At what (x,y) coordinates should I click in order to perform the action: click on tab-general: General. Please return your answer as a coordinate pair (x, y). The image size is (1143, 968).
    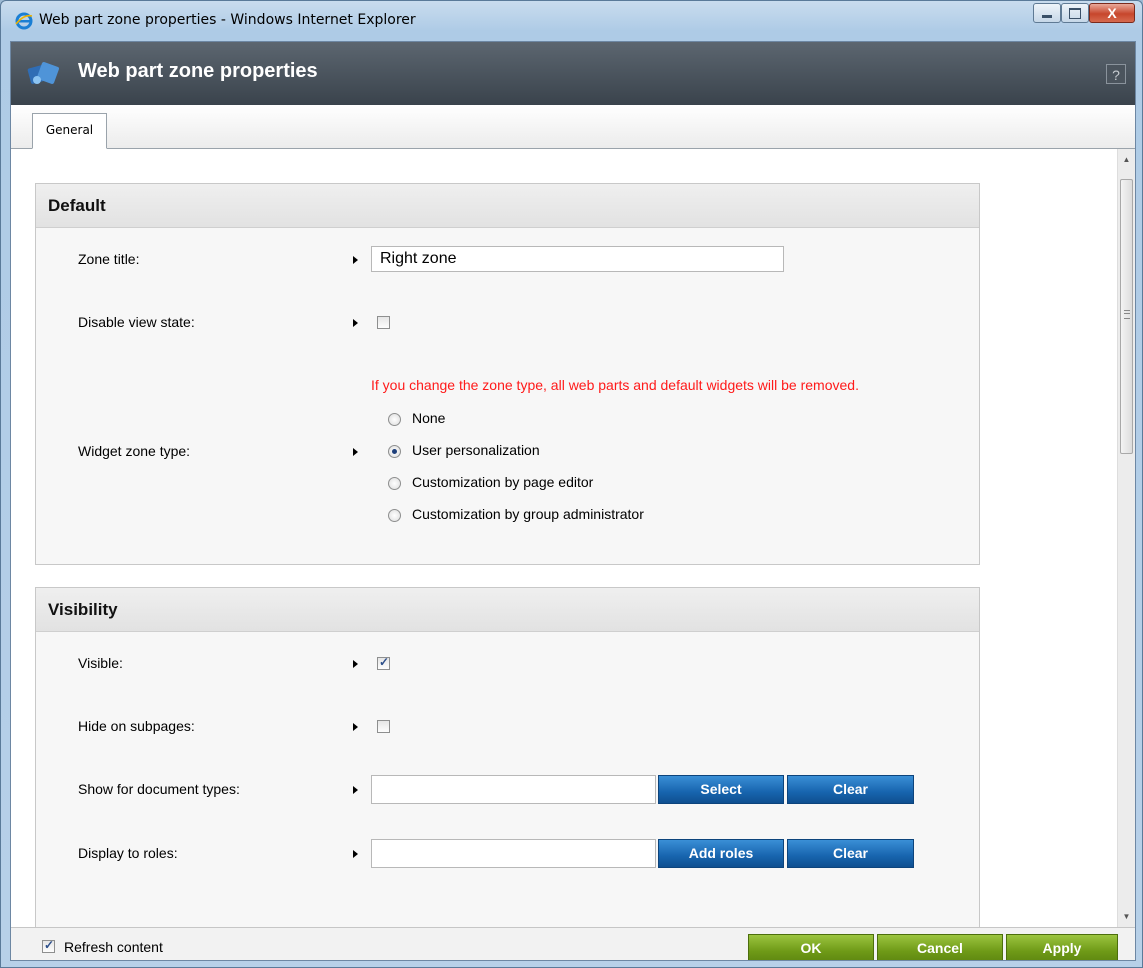
    Looking at the image, I should click on (69, 131).